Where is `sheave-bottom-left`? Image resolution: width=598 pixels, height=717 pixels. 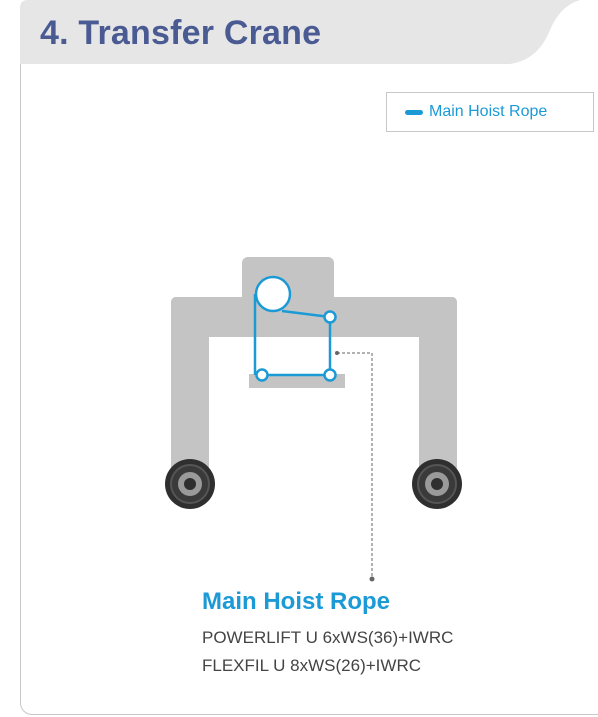
sheave-bottom-left is located at coordinates (262, 375).